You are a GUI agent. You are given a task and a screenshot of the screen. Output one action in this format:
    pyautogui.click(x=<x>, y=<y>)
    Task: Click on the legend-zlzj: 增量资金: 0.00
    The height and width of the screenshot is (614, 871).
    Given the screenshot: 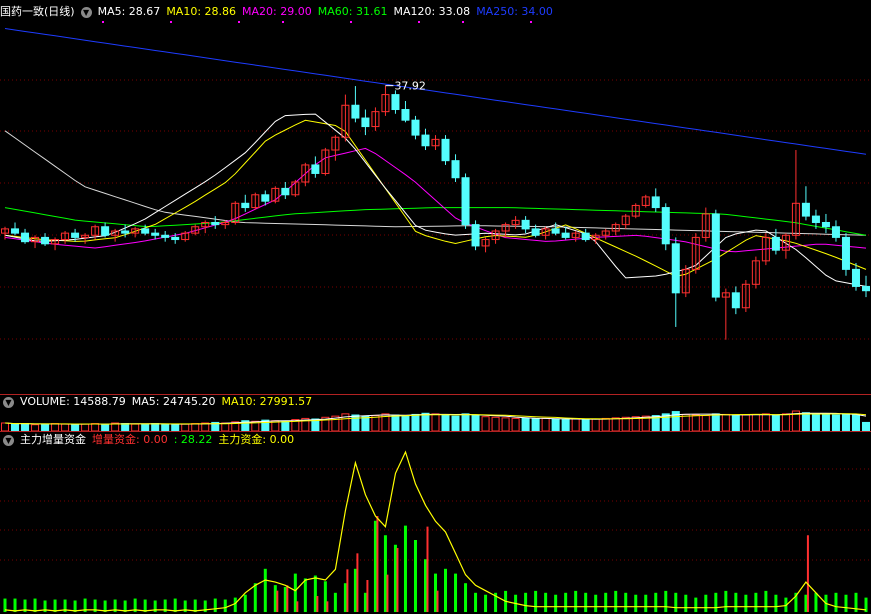 What is the action you would take?
    pyautogui.click(x=130, y=439)
    